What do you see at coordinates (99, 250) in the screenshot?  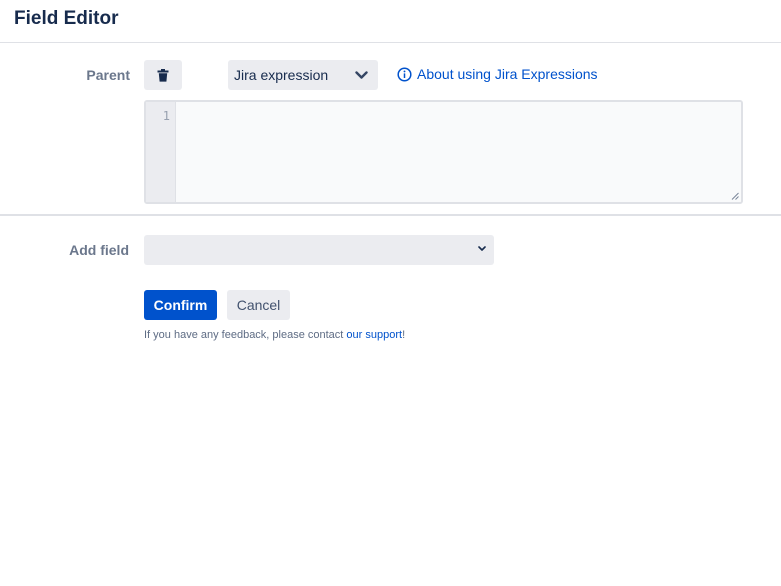 I see `add-field-label: Add field` at bounding box center [99, 250].